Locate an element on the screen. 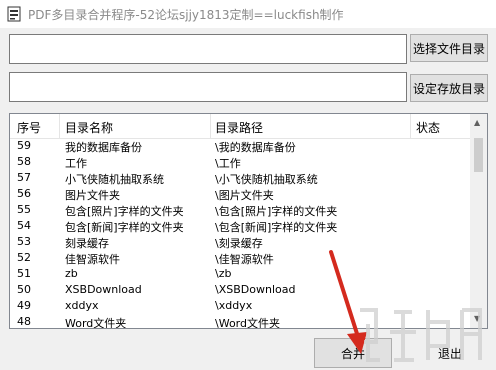  row-name: xddyx is located at coordinates (82, 305).